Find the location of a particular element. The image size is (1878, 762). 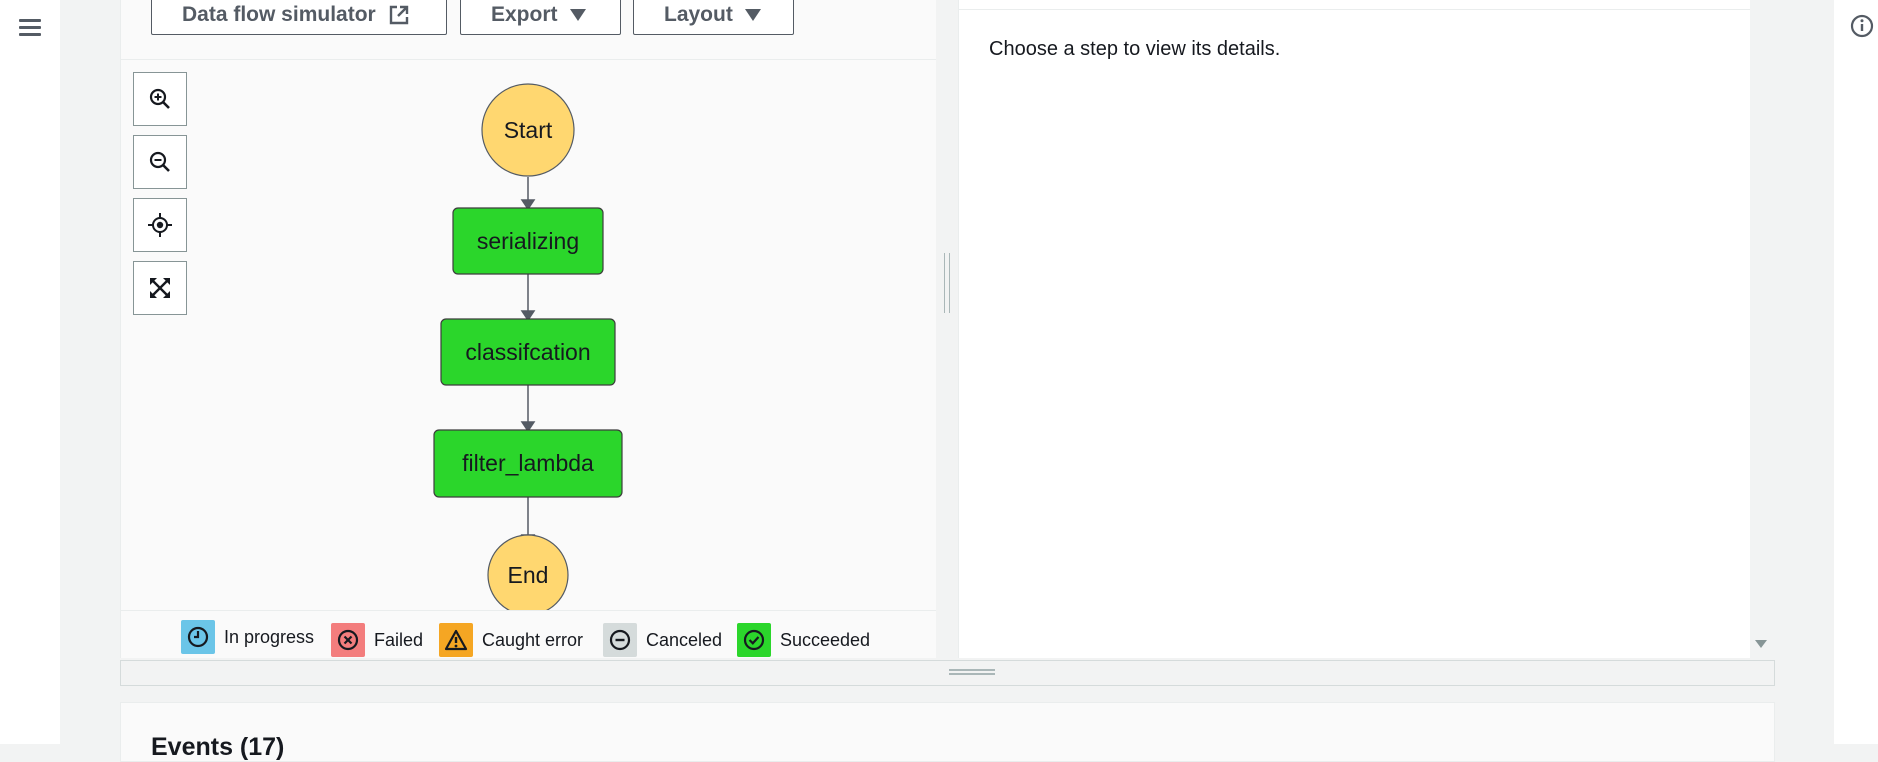

legend-succeeded: Succeeded is located at coordinates (803, 640).